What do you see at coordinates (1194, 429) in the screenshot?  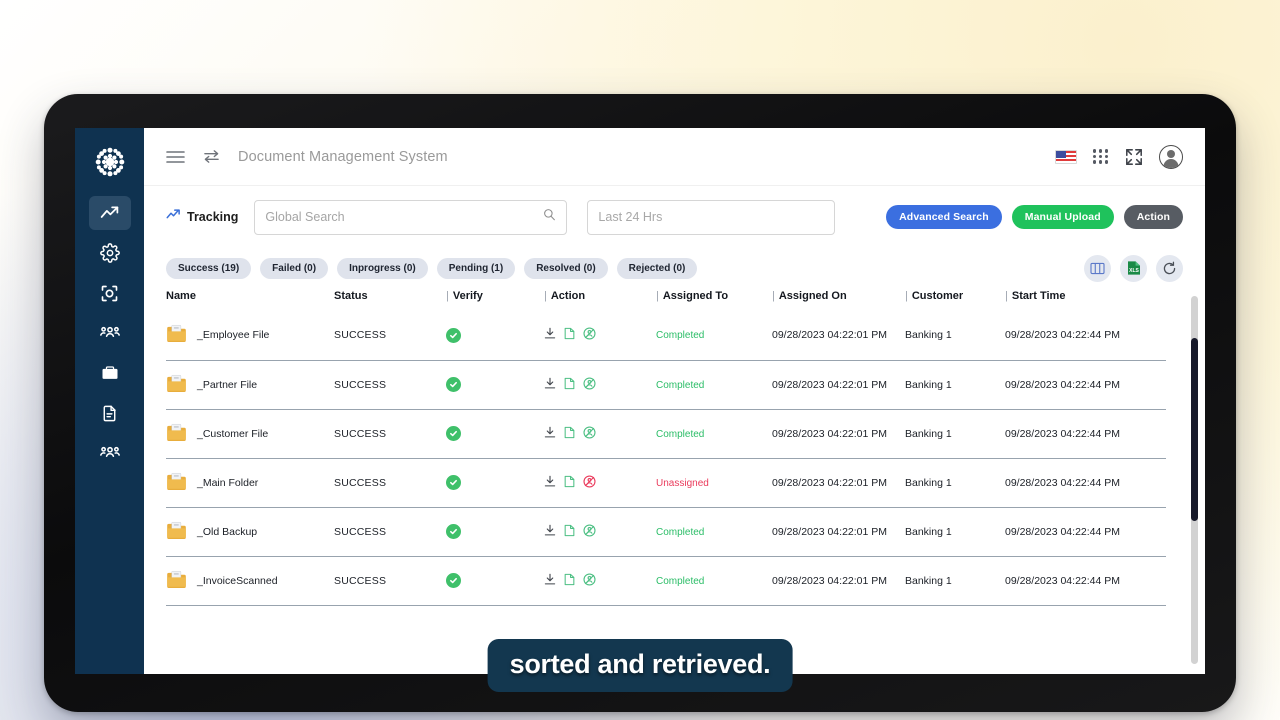 I see `table-scrollbar-thumb` at bounding box center [1194, 429].